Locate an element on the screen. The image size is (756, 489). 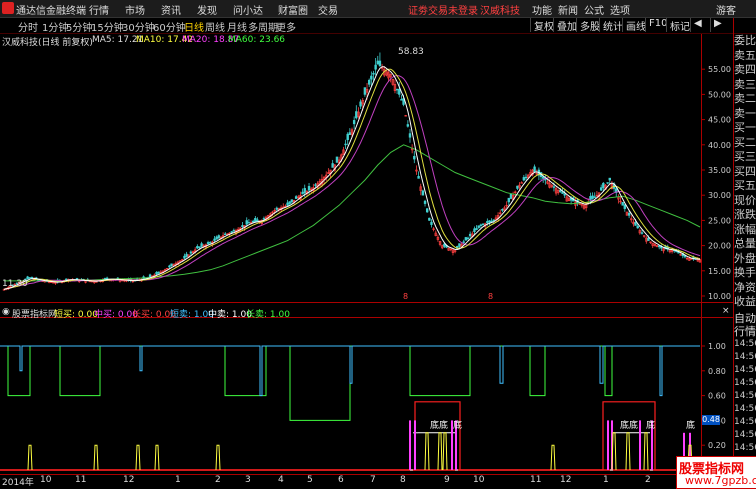
date-label: 9 is located at coordinates (447, 480).